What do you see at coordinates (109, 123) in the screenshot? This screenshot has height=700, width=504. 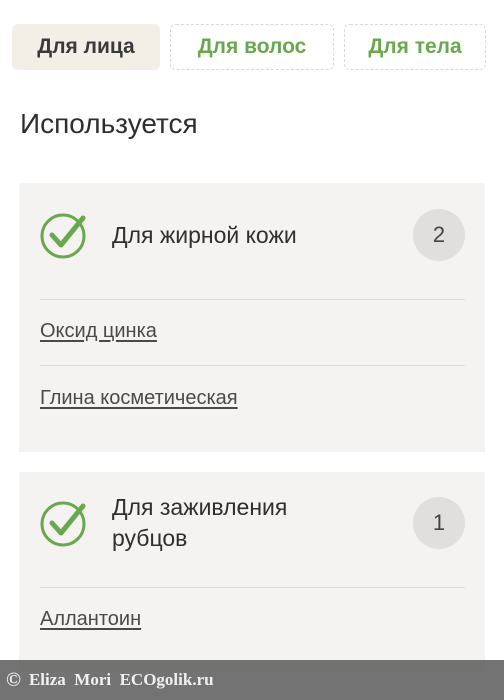 I see `section-title: Используется` at bounding box center [109, 123].